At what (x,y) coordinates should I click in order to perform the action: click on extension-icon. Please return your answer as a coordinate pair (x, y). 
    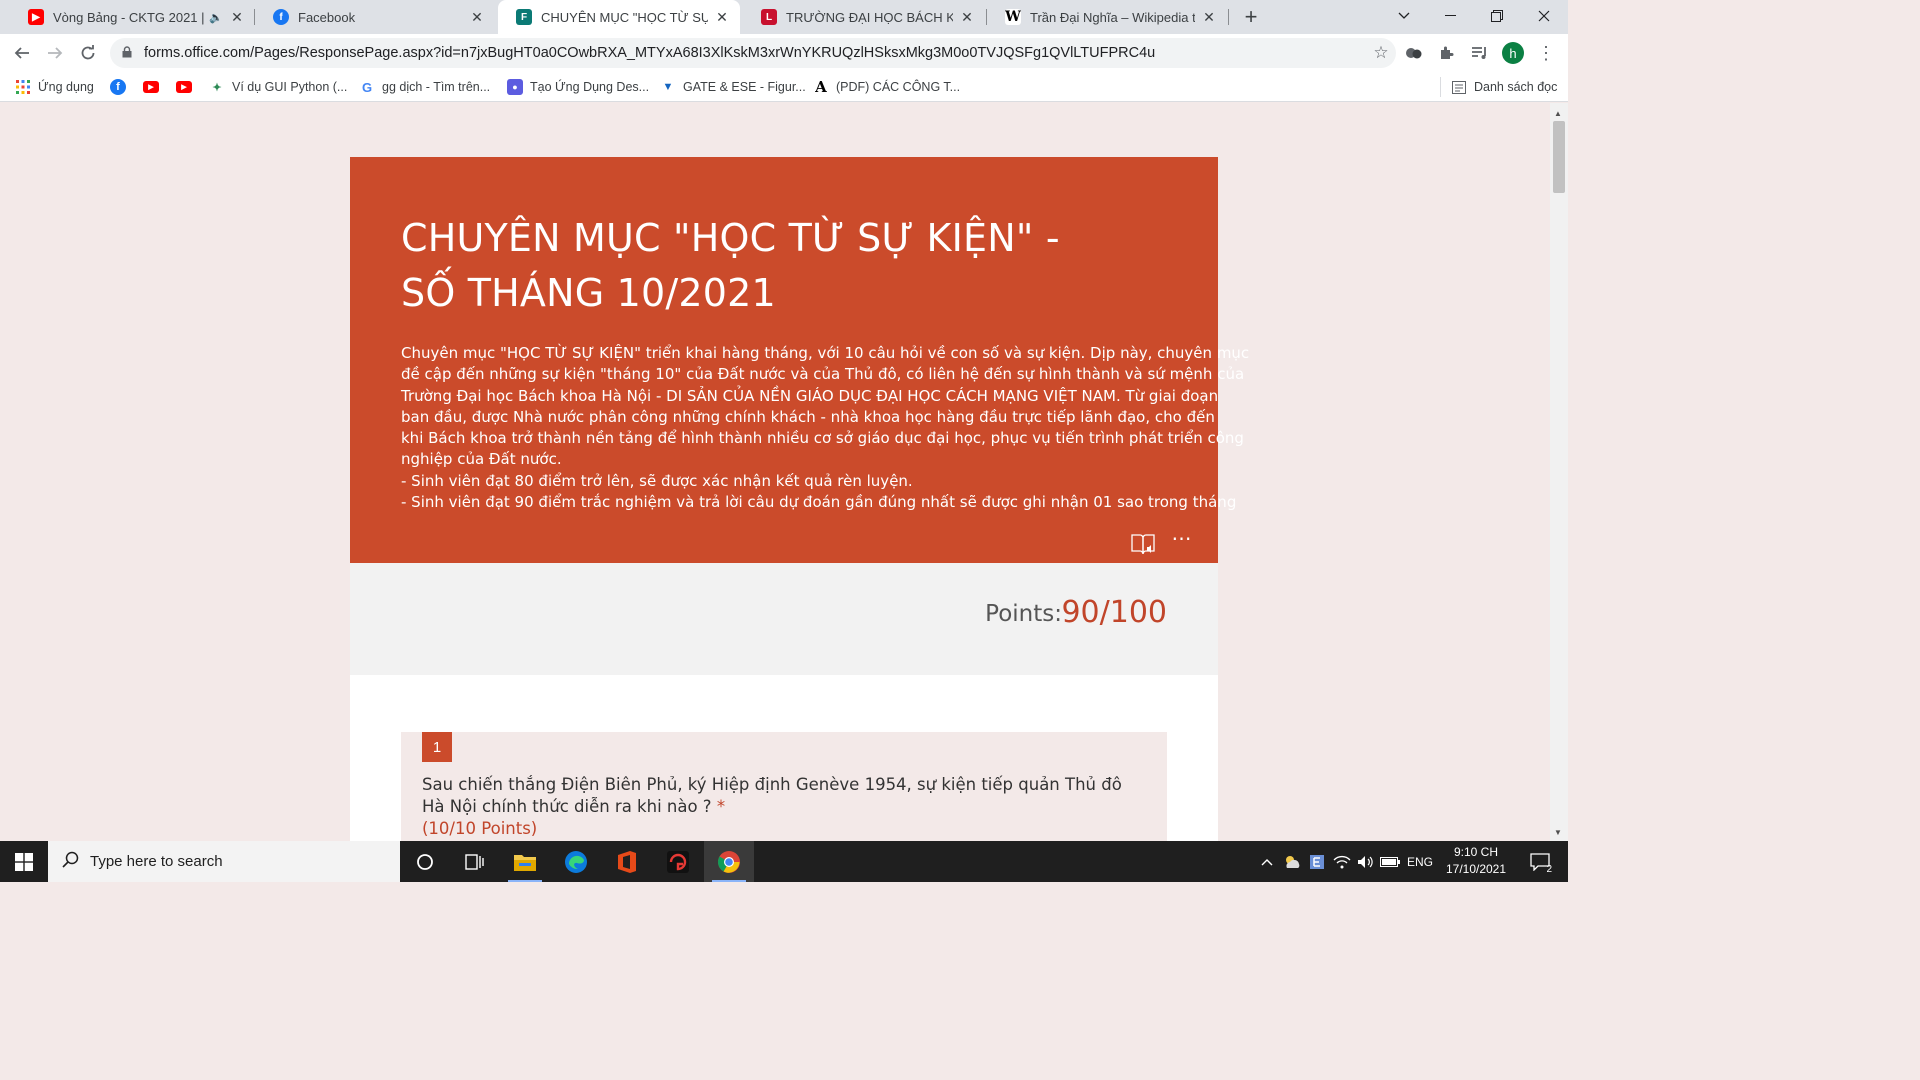
    Looking at the image, I should click on (1414, 53).